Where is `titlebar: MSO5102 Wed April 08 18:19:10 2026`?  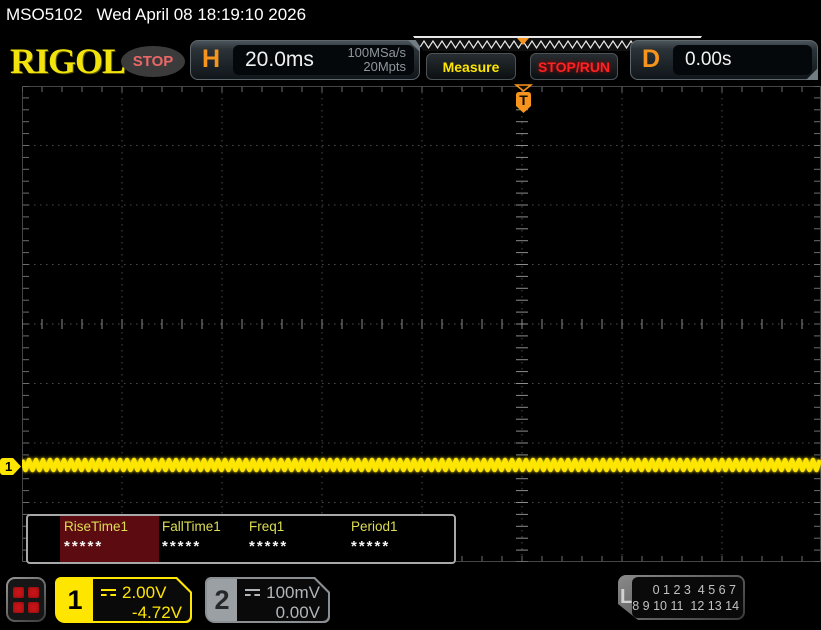
titlebar: MSO5102 Wed April 08 18:19:10 2026 is located at coordinates (156, 15).